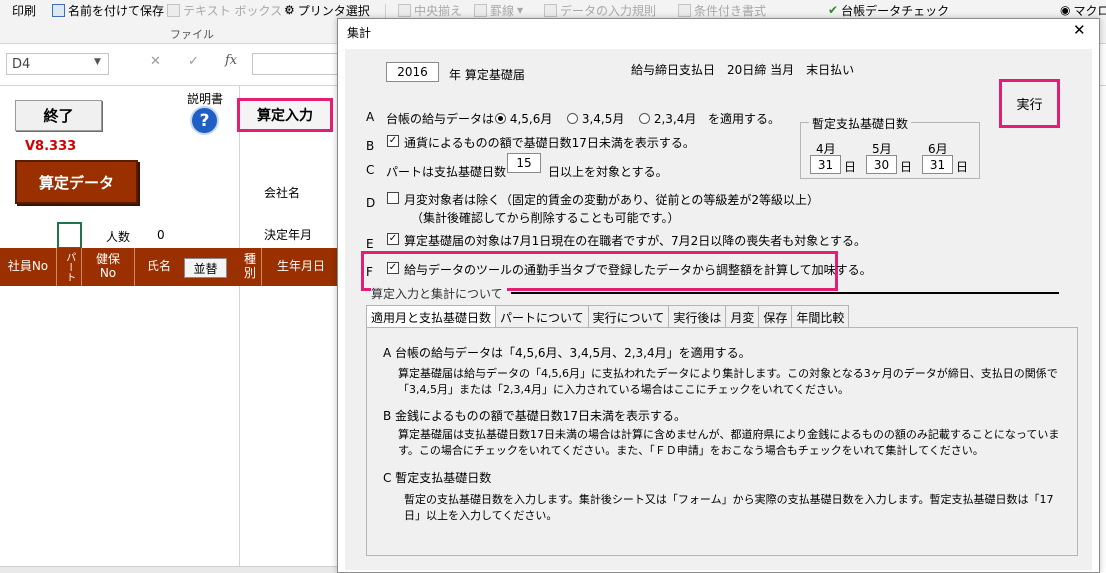 The image size is (1106, 573). I want to click on textbox-icon, so click(173, 10).